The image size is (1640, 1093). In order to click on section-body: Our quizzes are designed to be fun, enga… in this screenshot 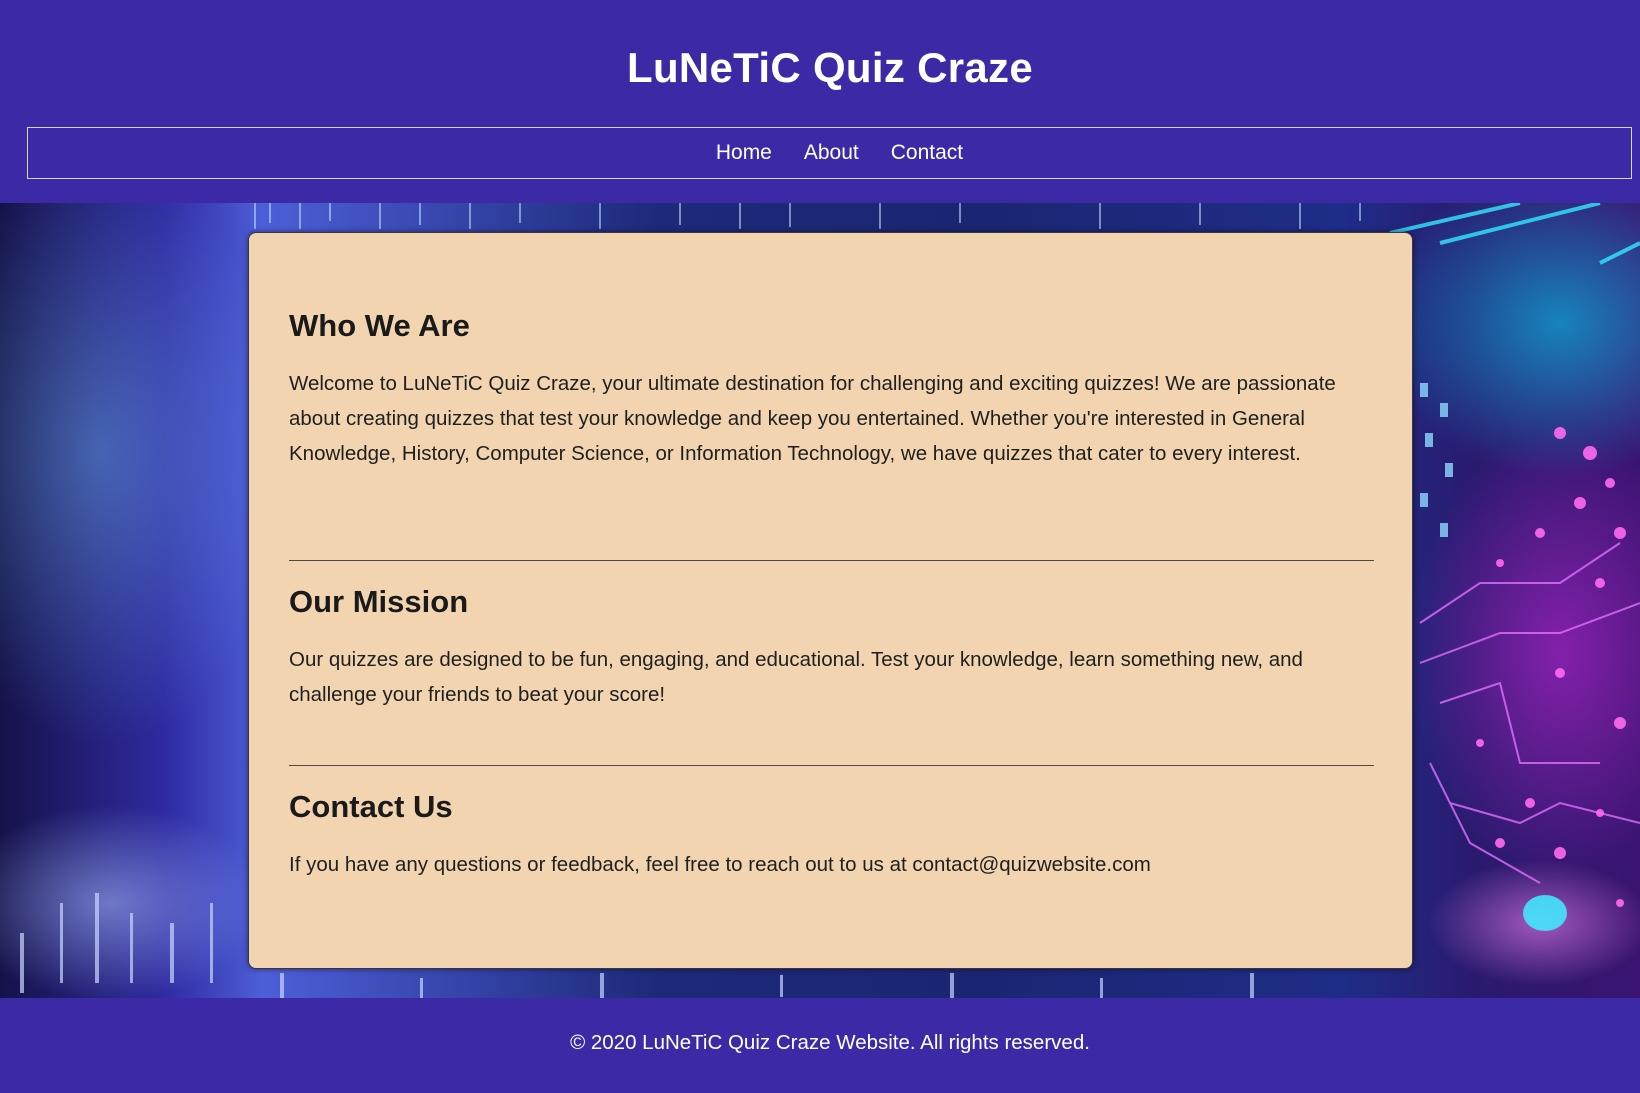, I will do `click(796, 677)`.